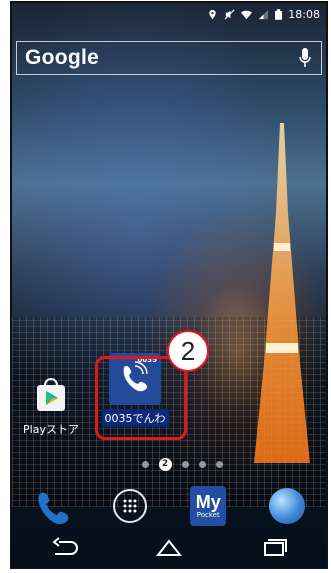 This screenshot has width=331, height=573. I want to click on battery-icon, so click(279, 14).